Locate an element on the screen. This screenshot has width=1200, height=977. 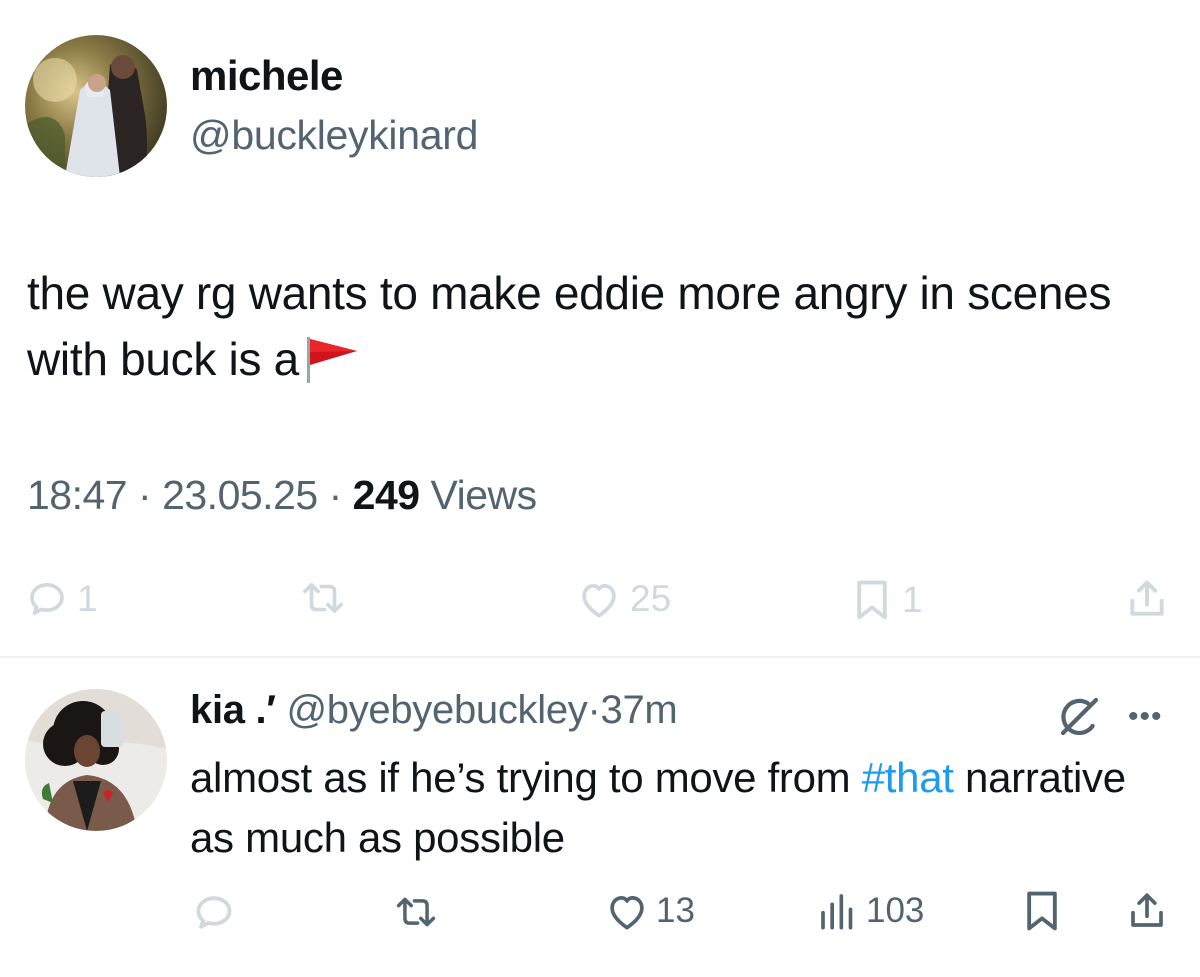
reply-views-button: 103 is located at coordinates (871, 911).